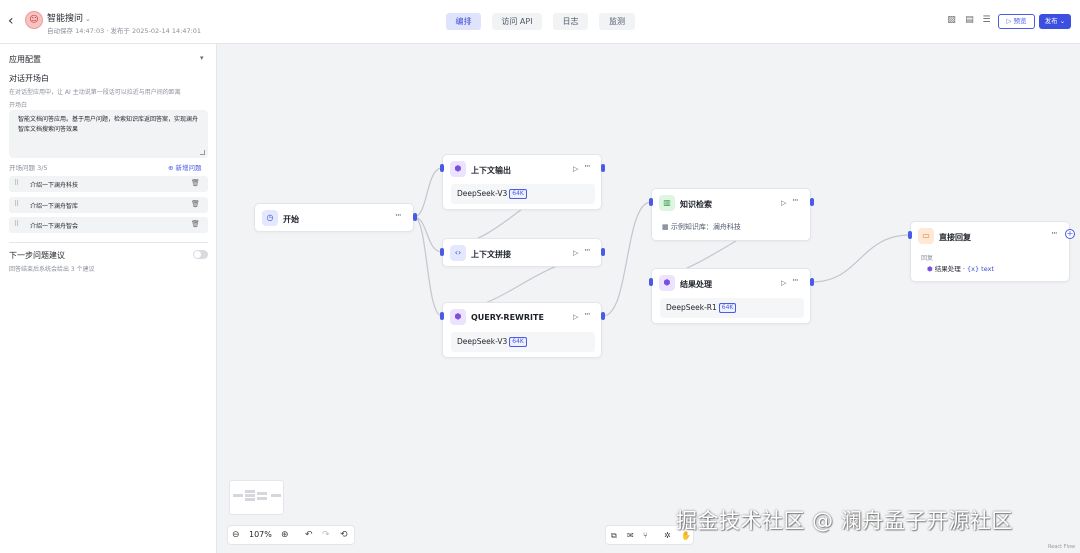 The height and width of the screenshot is (553, 1080). I want to click on model-field: DeepSeek-R1 64K, so click(732, 308).